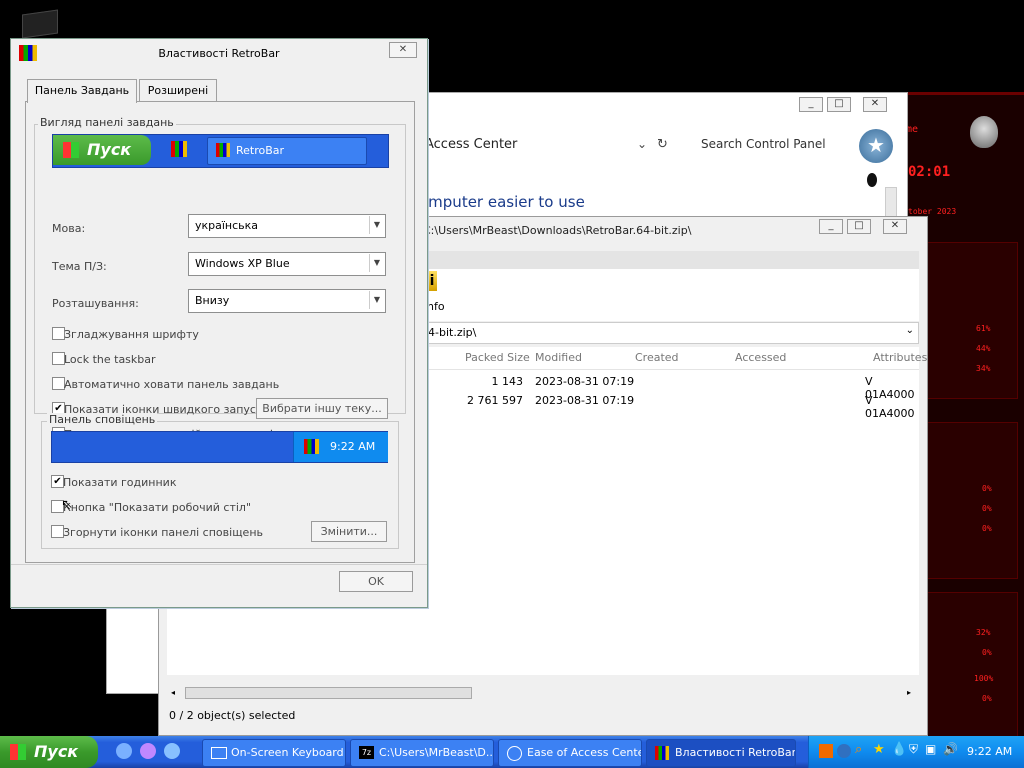 Image resolution: width=1024 pixels, height=768 pixels. What do you see at coordinates (657, 357) in the screenshot?
I see `column-header: Created` at bounding box center [657, 357].